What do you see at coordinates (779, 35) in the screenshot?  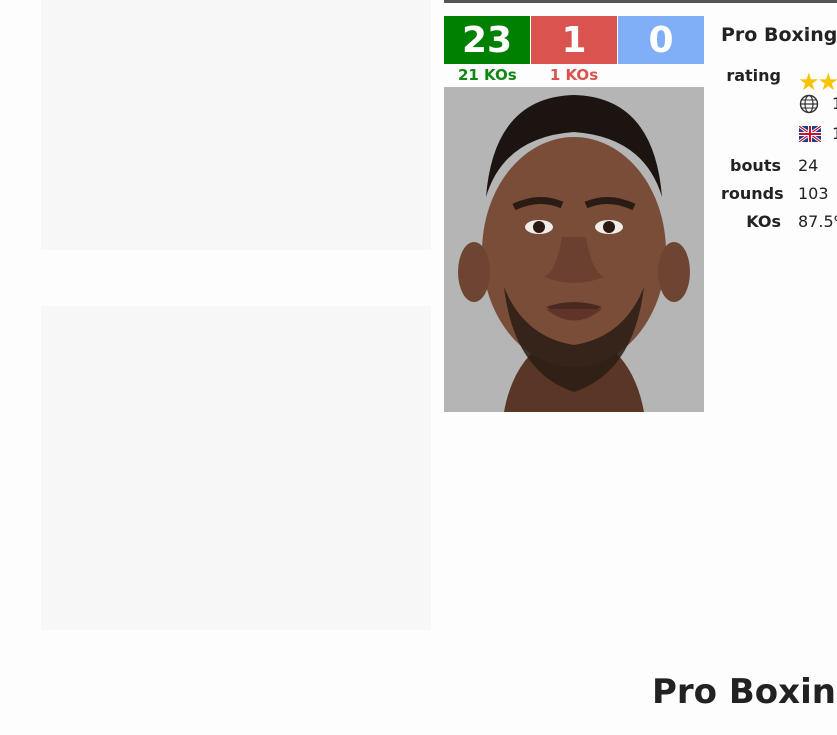 I see `profile-title: Pro Boxing` at bounding box center [779, 35].